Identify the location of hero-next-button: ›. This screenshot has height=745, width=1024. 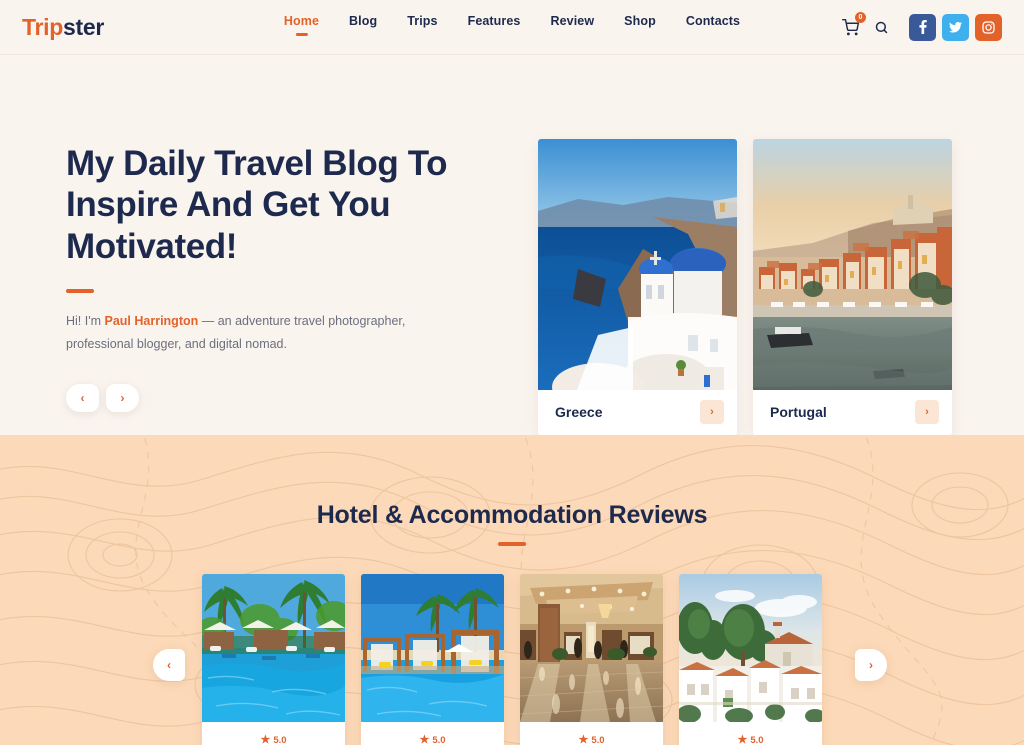
(122, 398).